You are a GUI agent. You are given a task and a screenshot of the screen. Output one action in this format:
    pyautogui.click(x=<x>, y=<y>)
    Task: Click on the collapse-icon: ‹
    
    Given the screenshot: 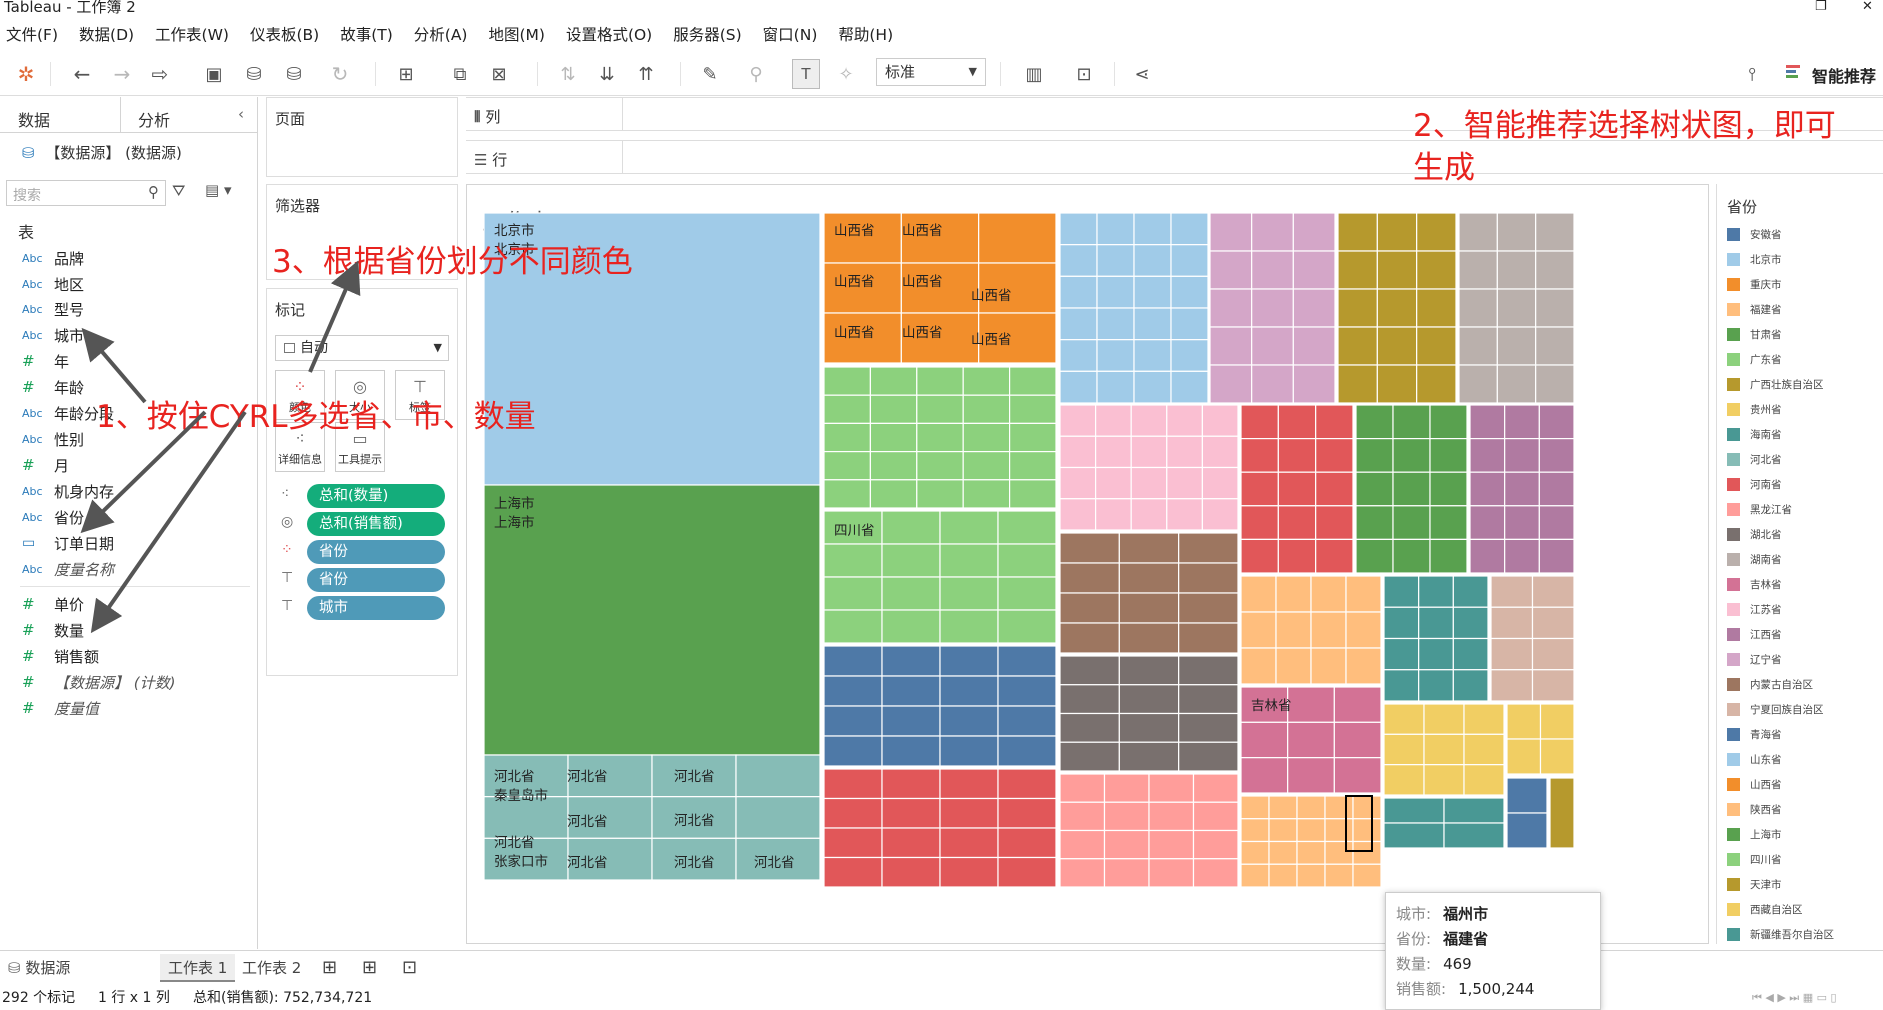 What is the action you would take?
    pyautogui.click(x=241, y=114)
    